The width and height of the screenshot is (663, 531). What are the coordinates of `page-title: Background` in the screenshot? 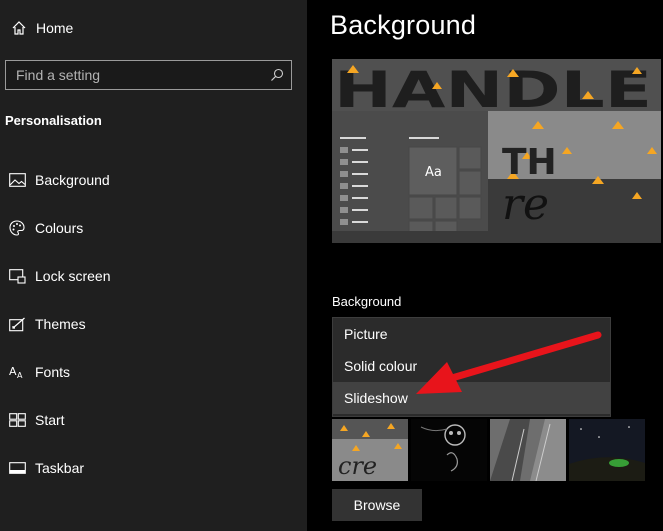 It's located at (403, 25).